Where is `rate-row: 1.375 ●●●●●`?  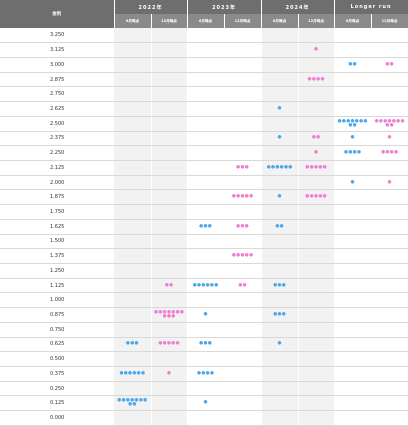 rate-row: 1.375 ●●●●● is located at coordinates (204, 256).